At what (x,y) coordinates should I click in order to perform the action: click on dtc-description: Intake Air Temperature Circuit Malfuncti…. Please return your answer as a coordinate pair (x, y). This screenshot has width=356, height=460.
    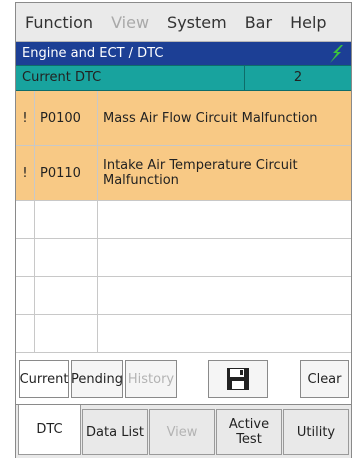
    Looking at the image, I should click on (200, 173).